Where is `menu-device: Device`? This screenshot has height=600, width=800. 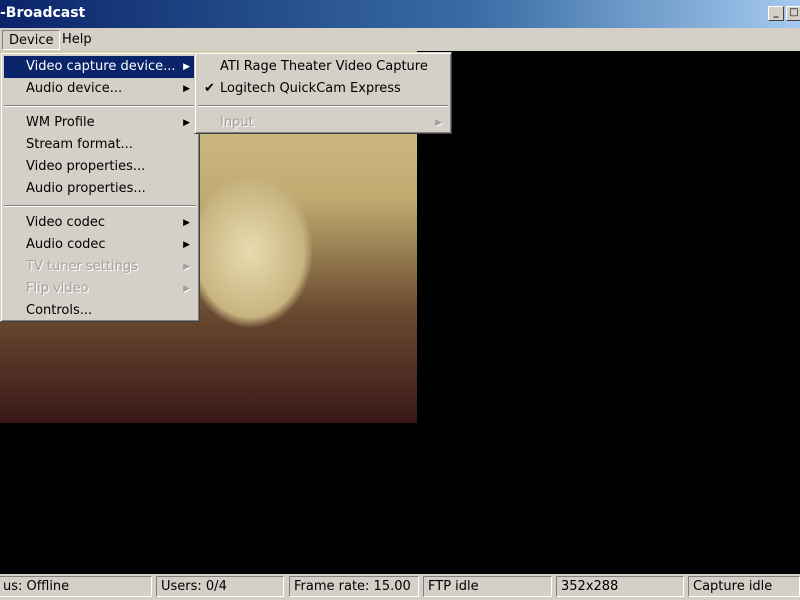
menu-device: Device is located at coordinates (31, 40).